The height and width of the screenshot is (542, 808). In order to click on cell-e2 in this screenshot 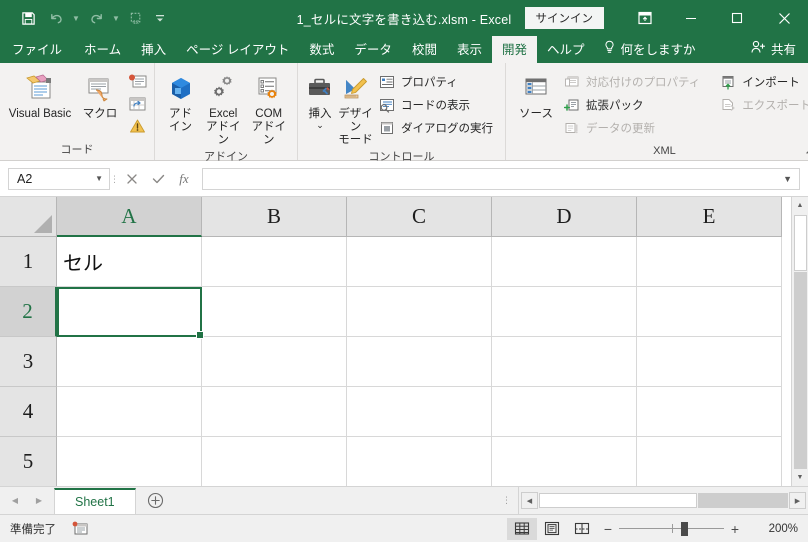, I will do `click(709, 312)`.